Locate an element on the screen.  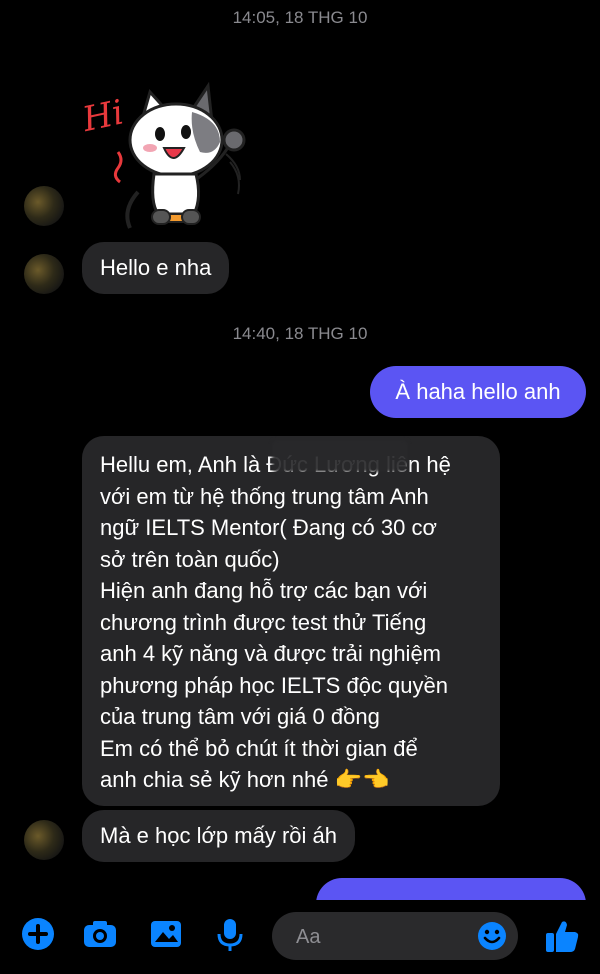
incoming-message: Hello e nha is located at coordinates (156, 268).